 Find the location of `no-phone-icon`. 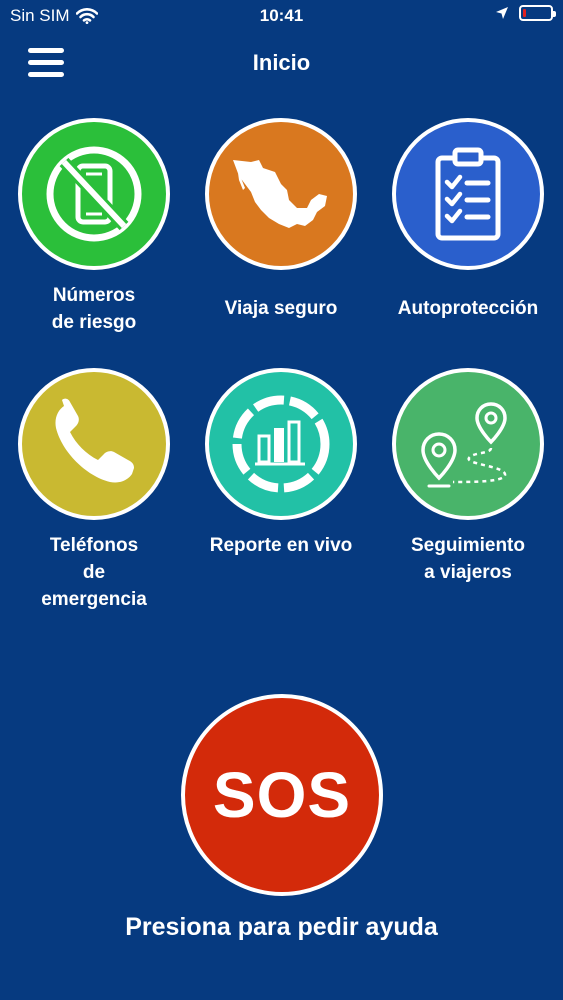

no-phone-icon is located at coordinates (94, 194).